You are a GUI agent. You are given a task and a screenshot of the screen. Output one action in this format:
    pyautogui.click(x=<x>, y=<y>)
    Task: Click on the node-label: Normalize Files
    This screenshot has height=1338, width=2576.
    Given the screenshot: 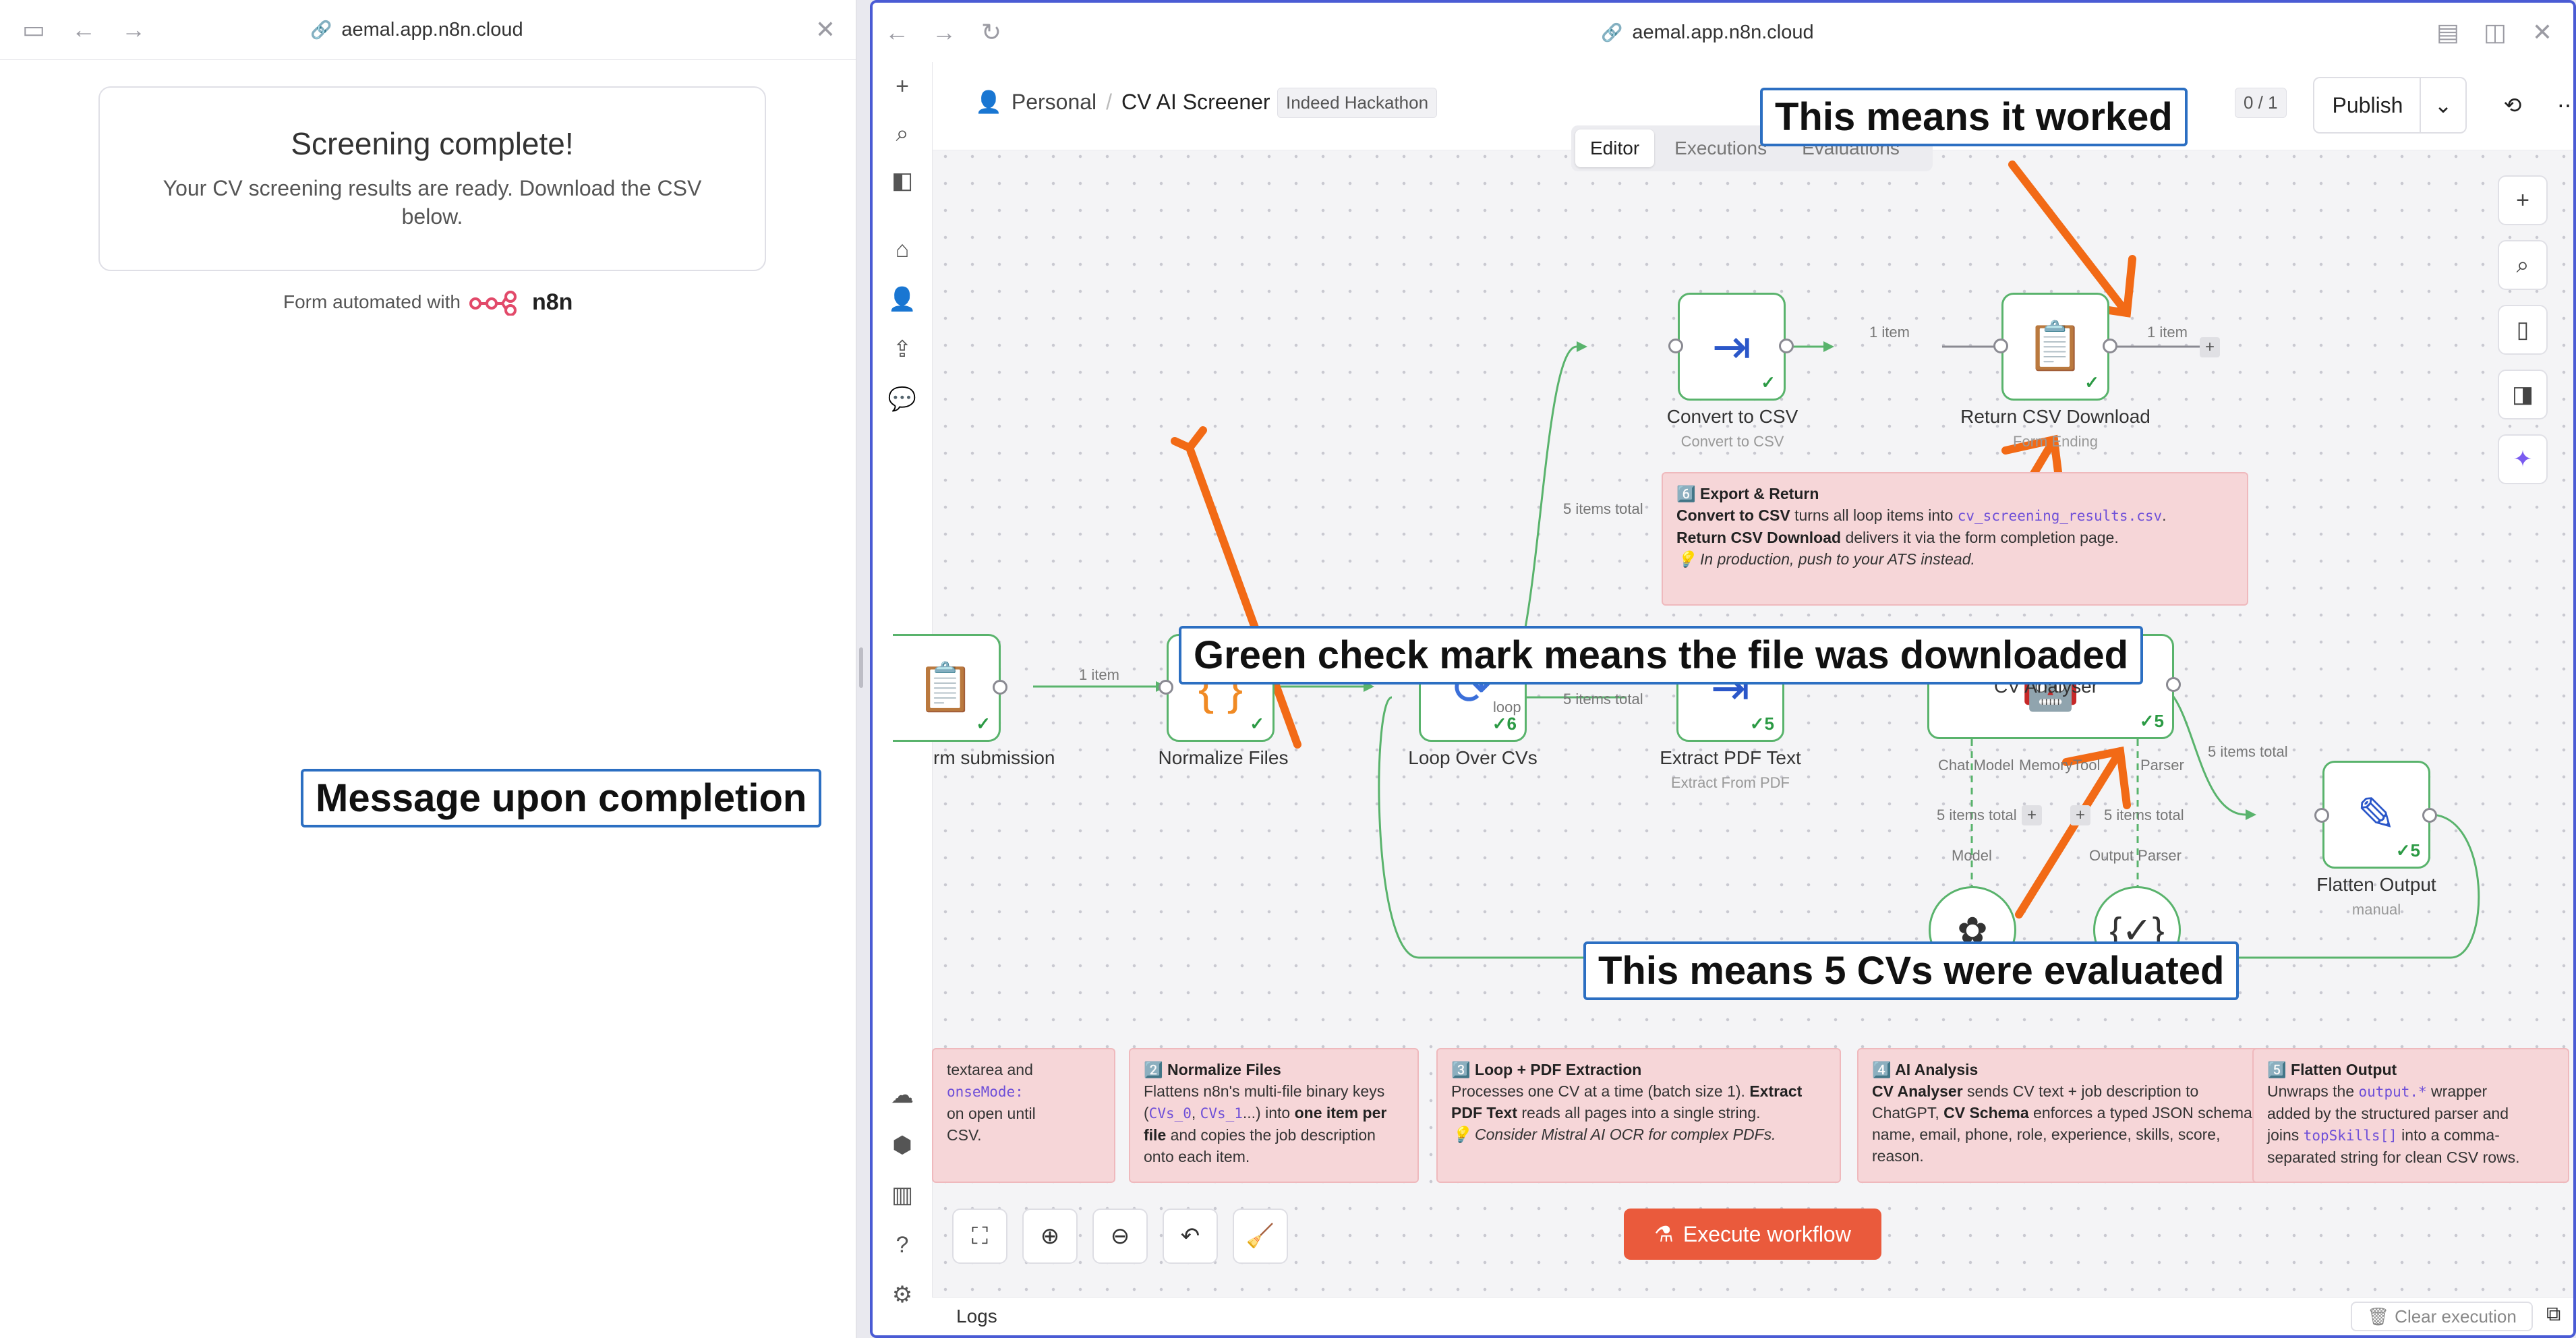 What is the action you would take?
    pyautogui.click(x=1223, y=757)
    